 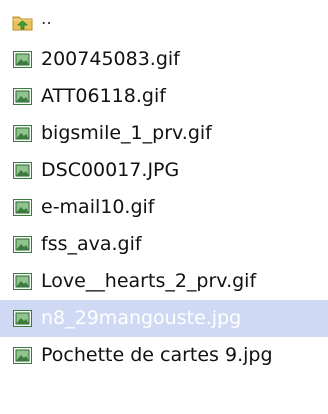 I want to click on file-name: n8_29mangouste.jpg, so click(x=141, y=318).